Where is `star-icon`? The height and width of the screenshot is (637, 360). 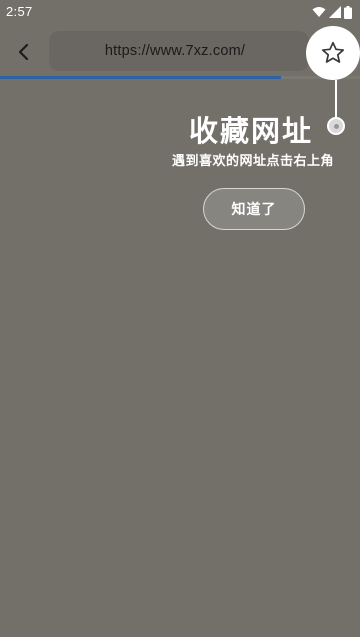
star-icon is located at coordinates (333, 52).